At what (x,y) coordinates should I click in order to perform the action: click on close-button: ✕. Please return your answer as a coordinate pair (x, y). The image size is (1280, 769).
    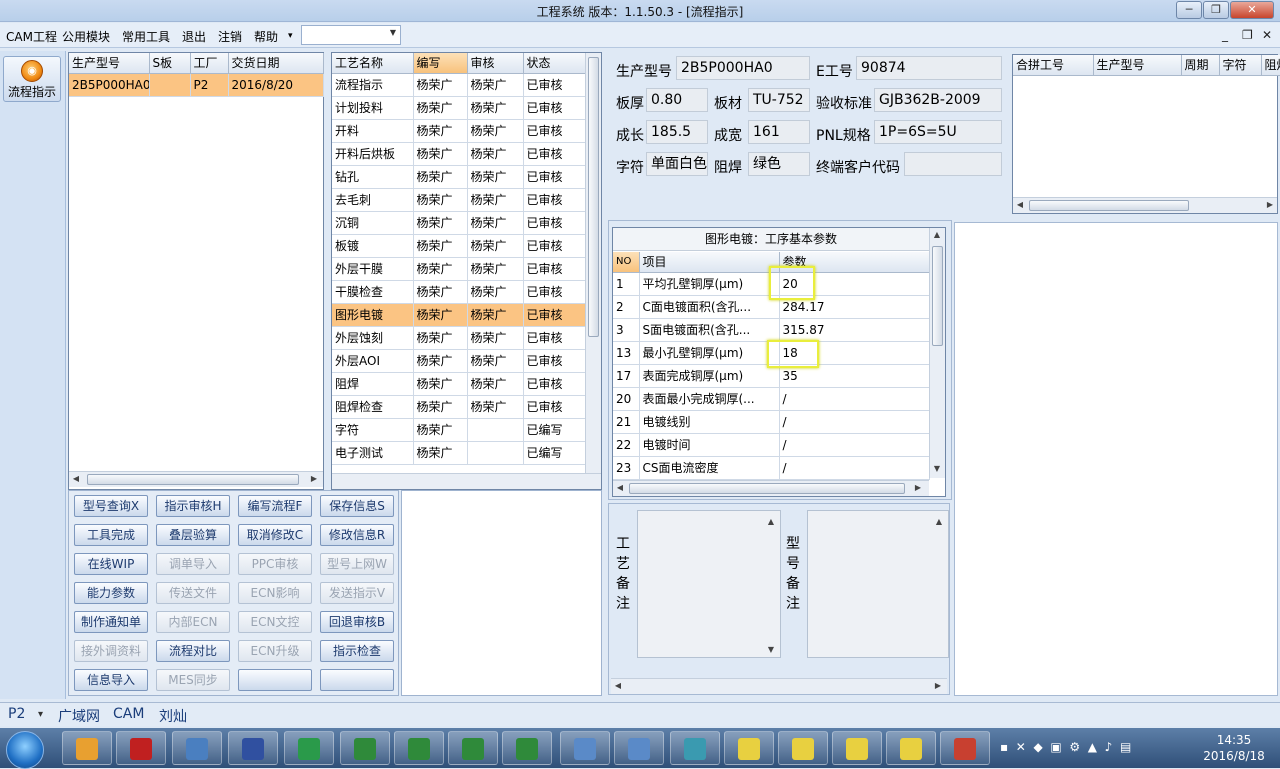
    Looking at the image, I should click on (1252, 10).